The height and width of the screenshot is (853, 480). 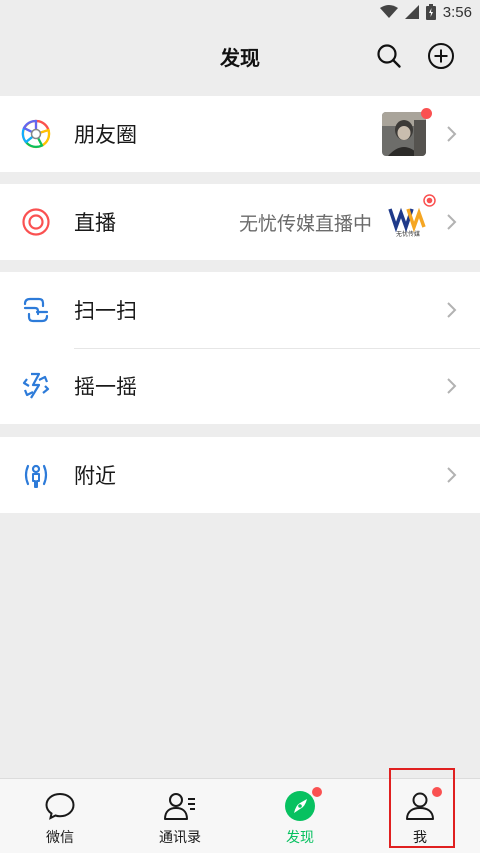 What do you see at coordinates (426, 113) in the screenshot?
I see `moments-new-dot` at bounding box center [426, 113].